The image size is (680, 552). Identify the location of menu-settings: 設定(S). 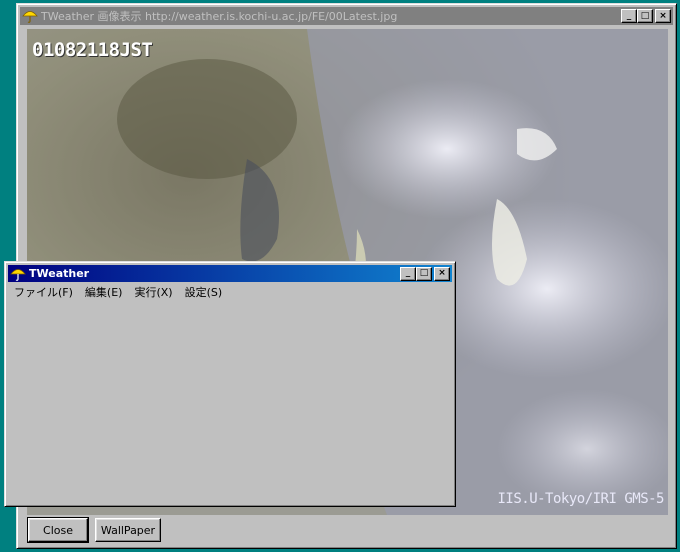
(204, 292).